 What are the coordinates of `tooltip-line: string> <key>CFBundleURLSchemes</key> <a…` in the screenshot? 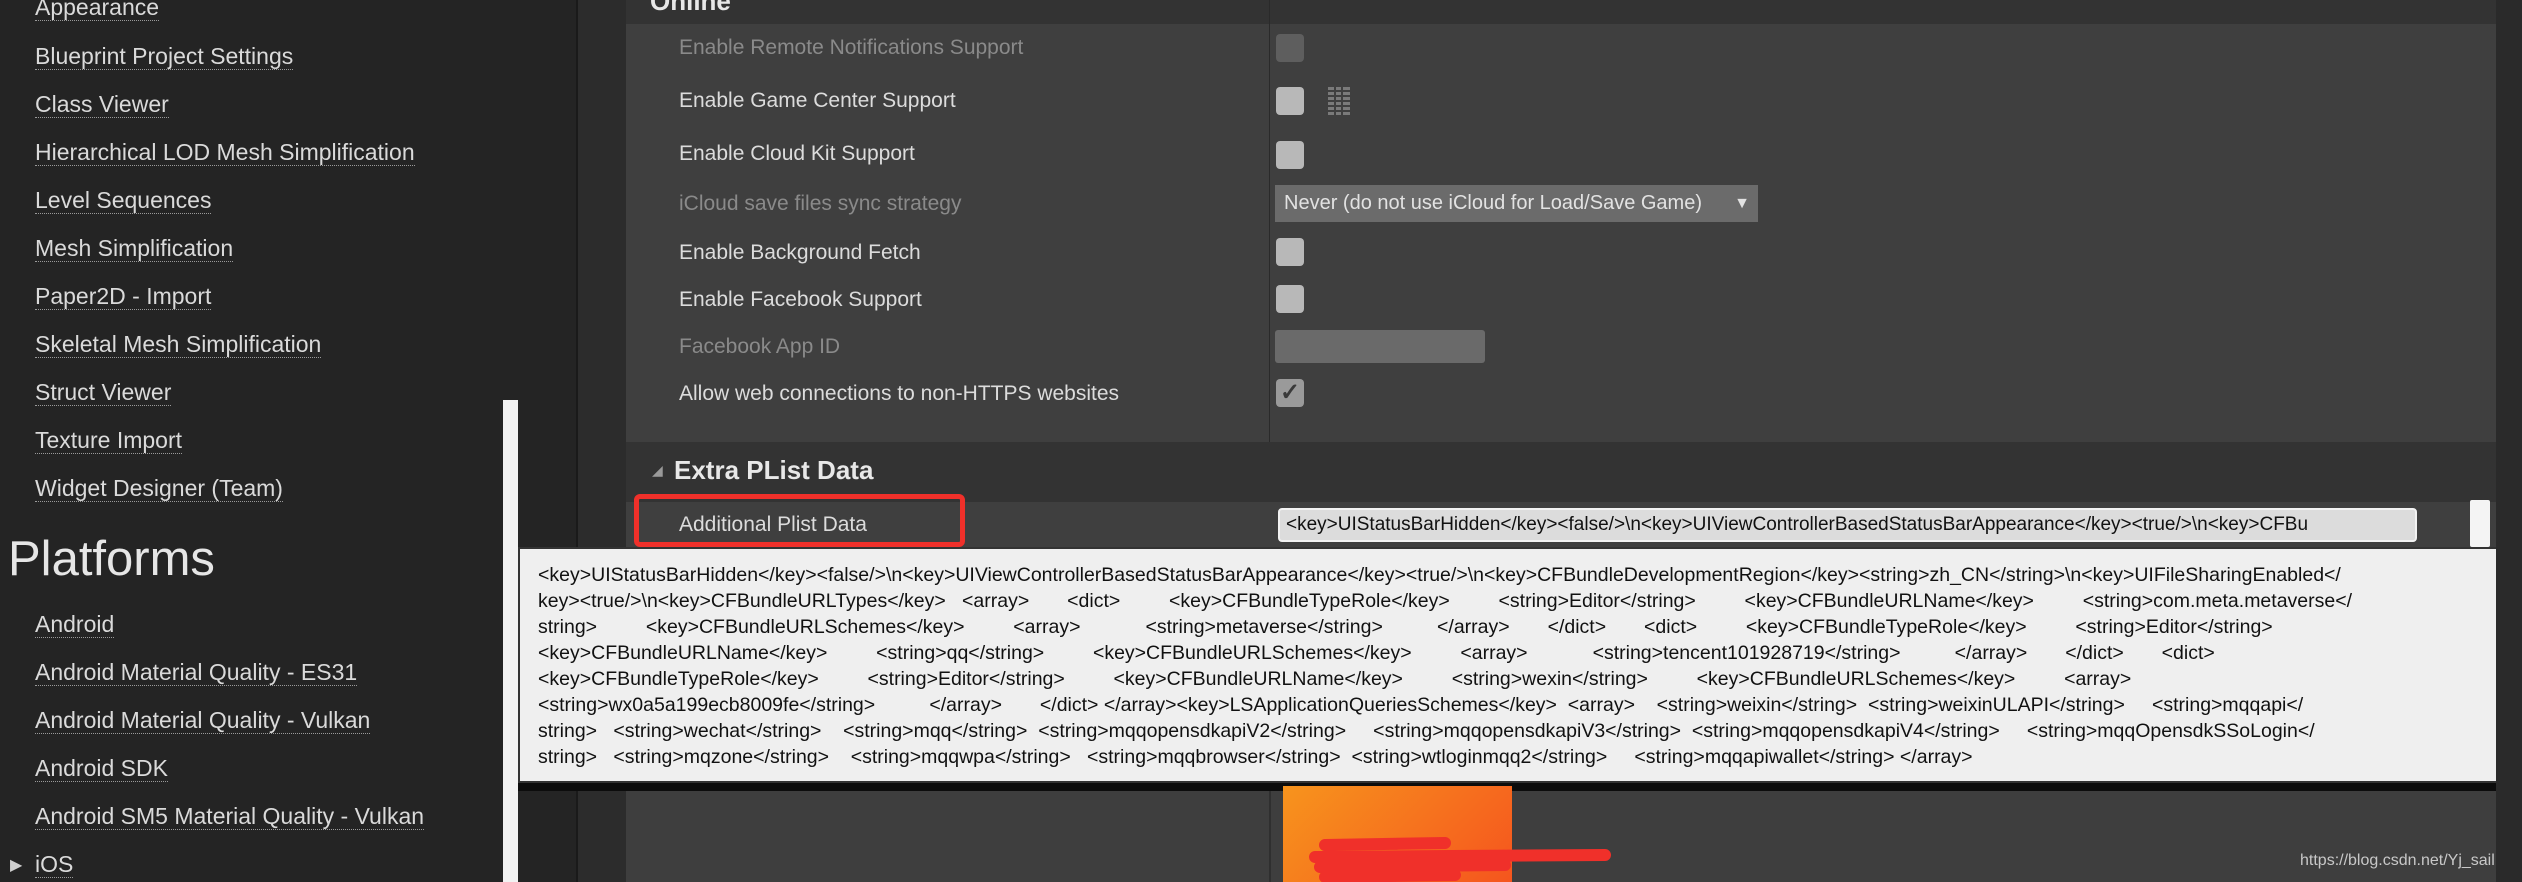 It's located at (1405, 627).